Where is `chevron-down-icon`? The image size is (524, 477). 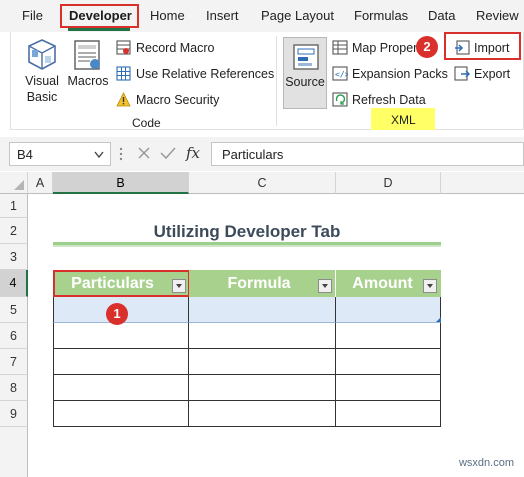 chevron-down-icon is located at coordinates (99, 155).